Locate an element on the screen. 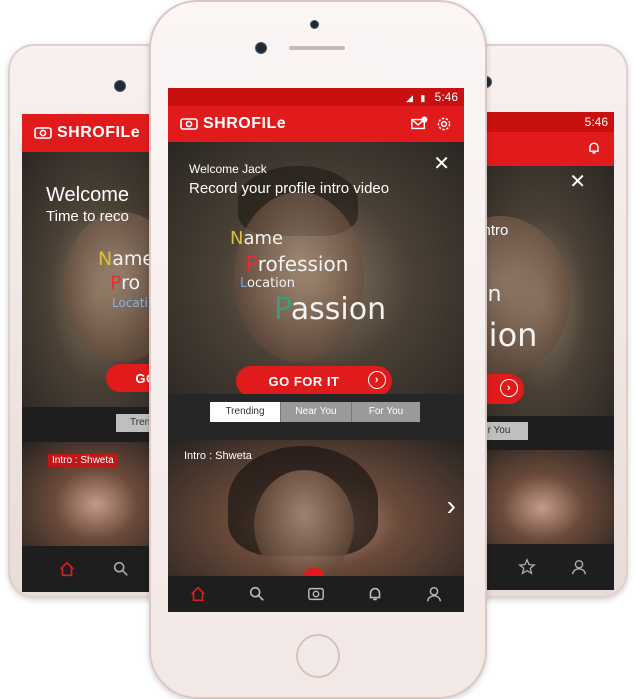  left-bottom-nav is located at coordinates (96, 569).